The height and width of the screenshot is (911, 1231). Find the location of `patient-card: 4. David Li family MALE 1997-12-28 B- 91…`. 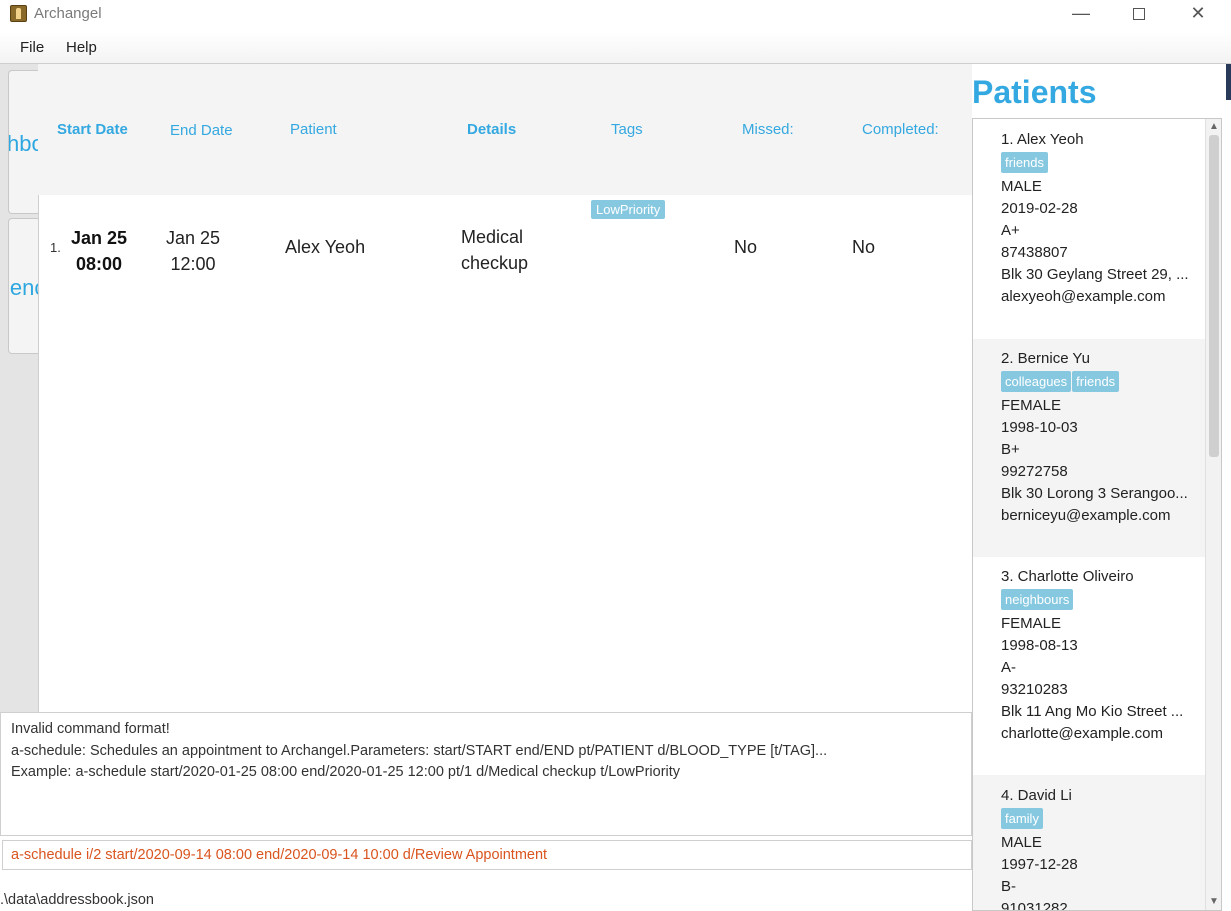

patient-card: 4. David Li family MALE 1997-12-28 B- 91… is located at coordinates (1089, 843).